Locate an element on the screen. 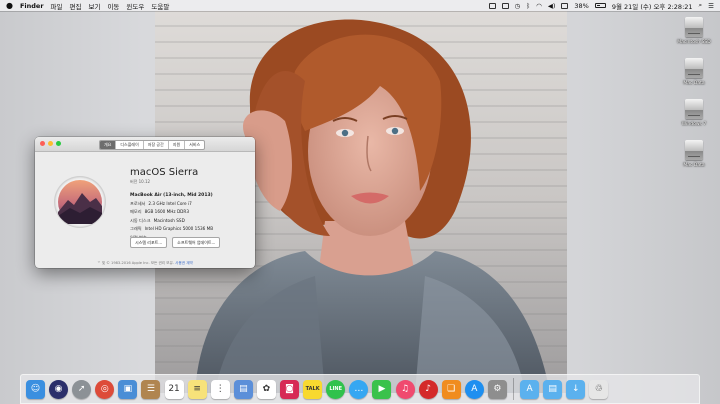 This screenshot has height=404, width=720. sierra-mountain-icon is located at coordinates (80, 202).